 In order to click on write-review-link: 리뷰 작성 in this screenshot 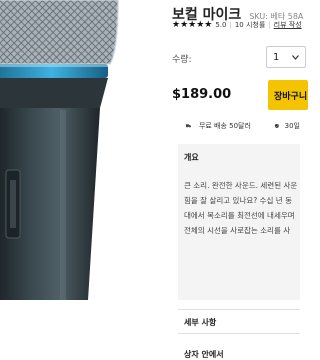, I will do `click(288, 25)`.